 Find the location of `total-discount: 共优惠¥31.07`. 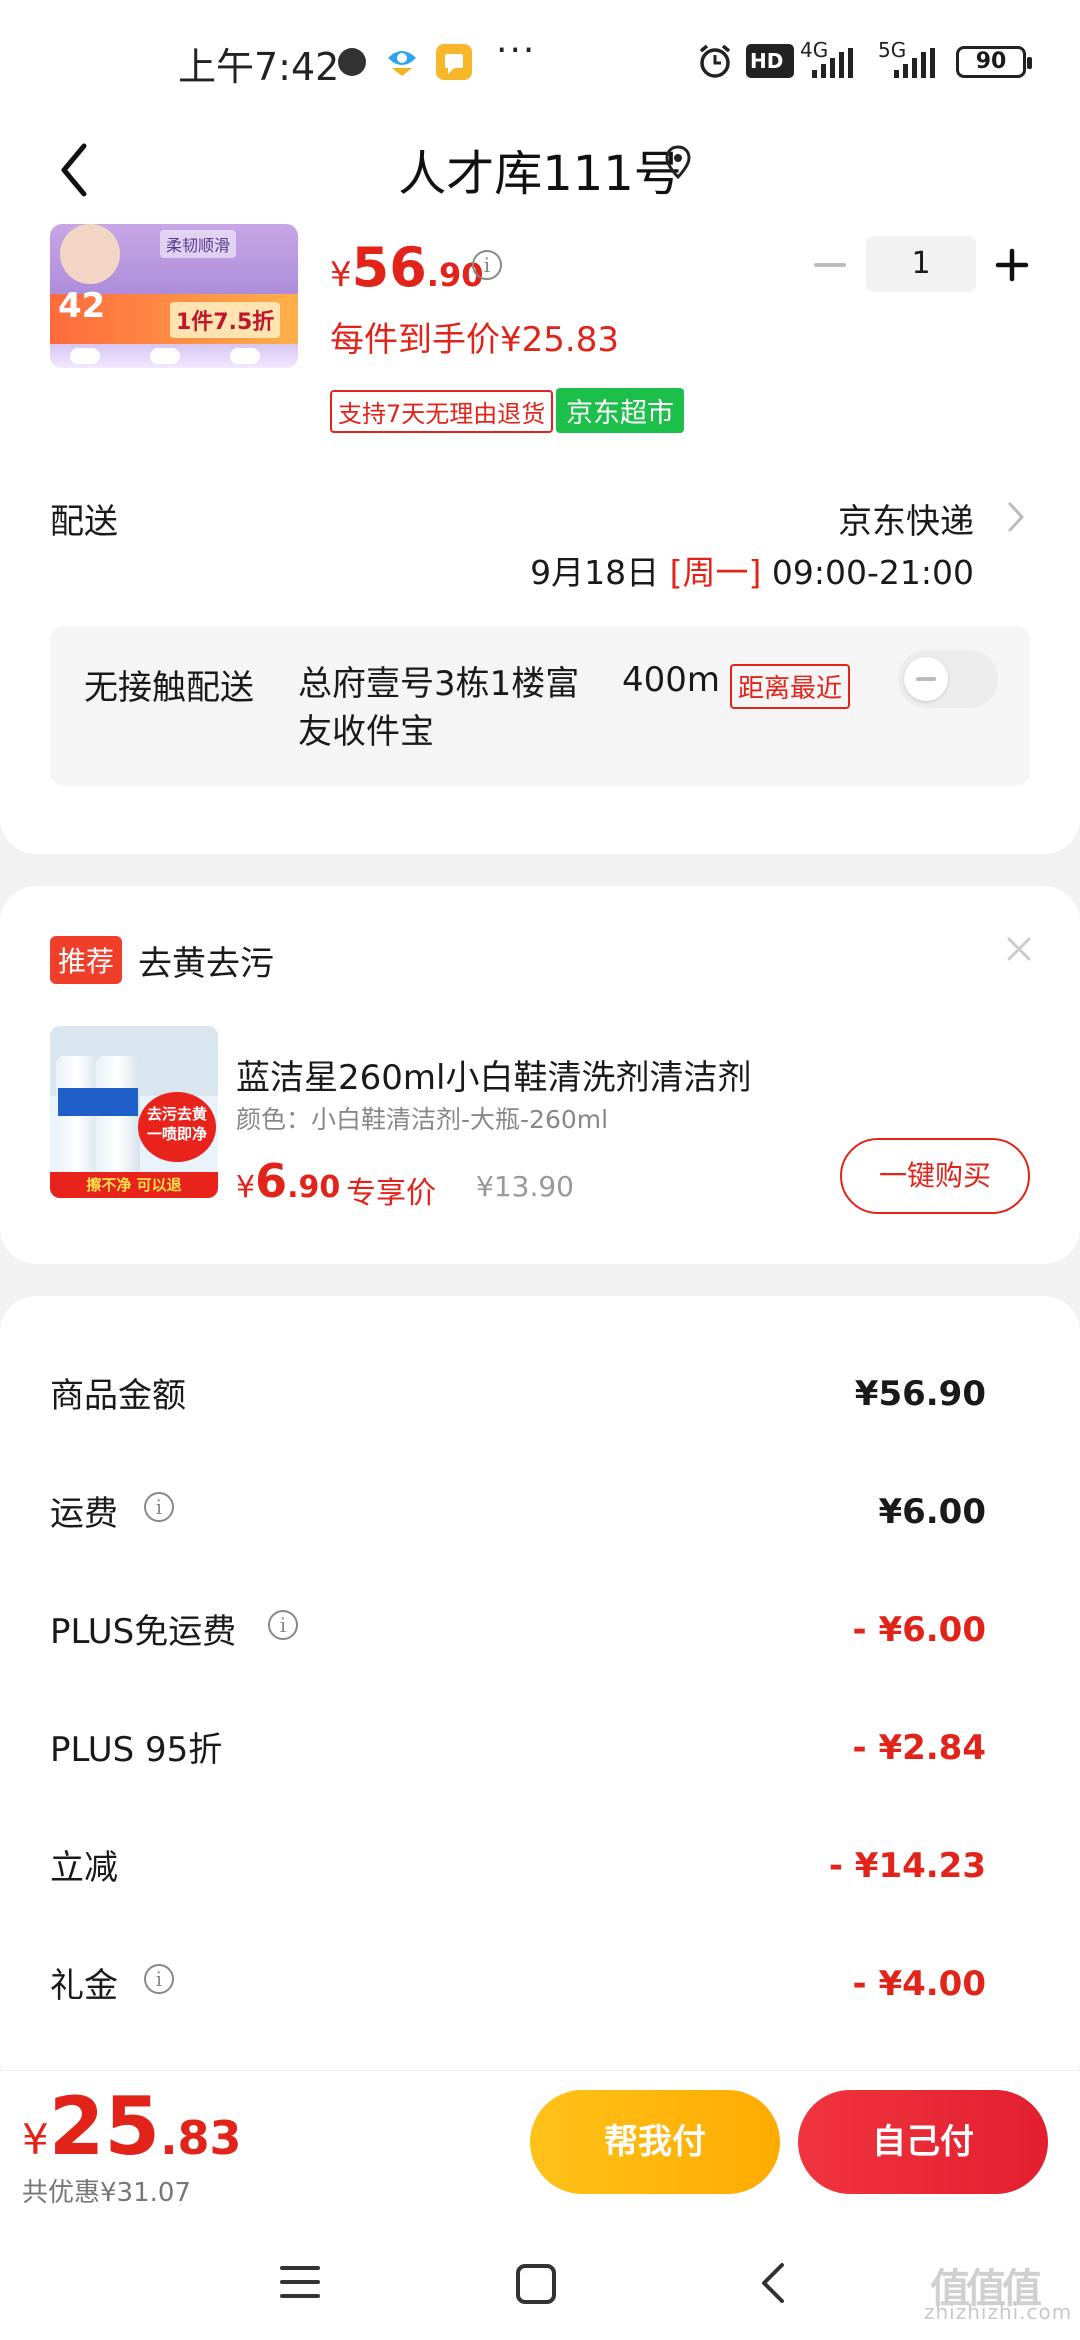

total-discount: 共优惠¥31.07 is located at coordinates (106, 2193).